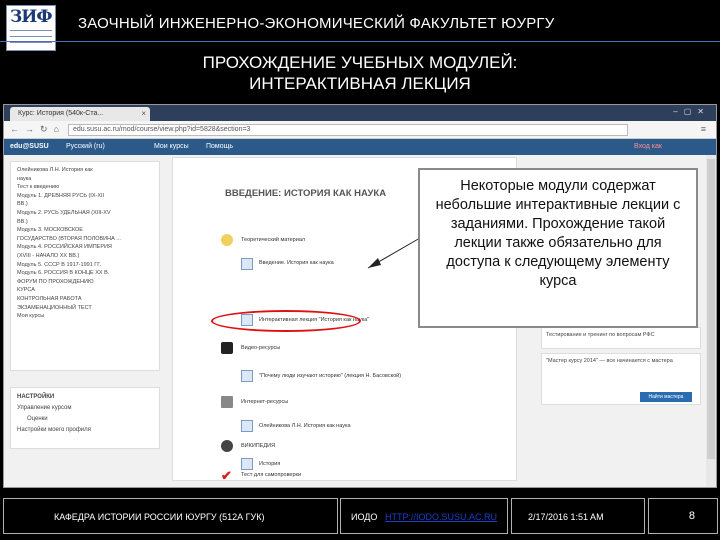 This screenshot has width=720, height=540. I want to click on page-number: 8, so click(691, 516).